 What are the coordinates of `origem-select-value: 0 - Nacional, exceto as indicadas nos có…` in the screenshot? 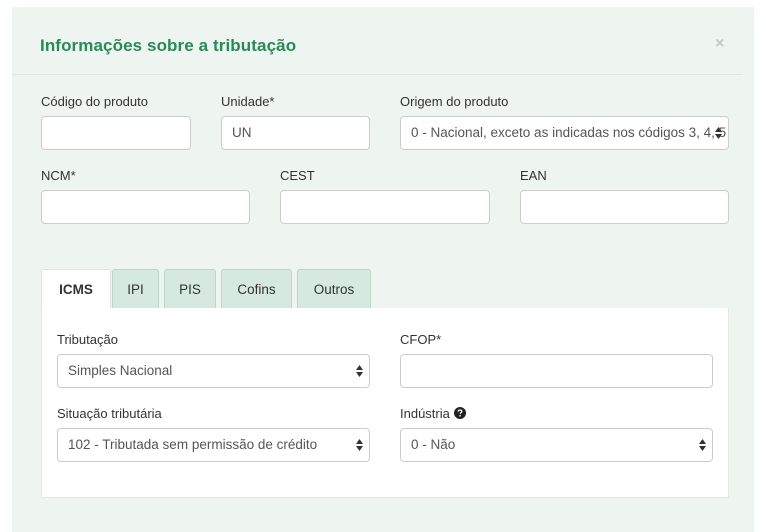 It's located at (570, 132).